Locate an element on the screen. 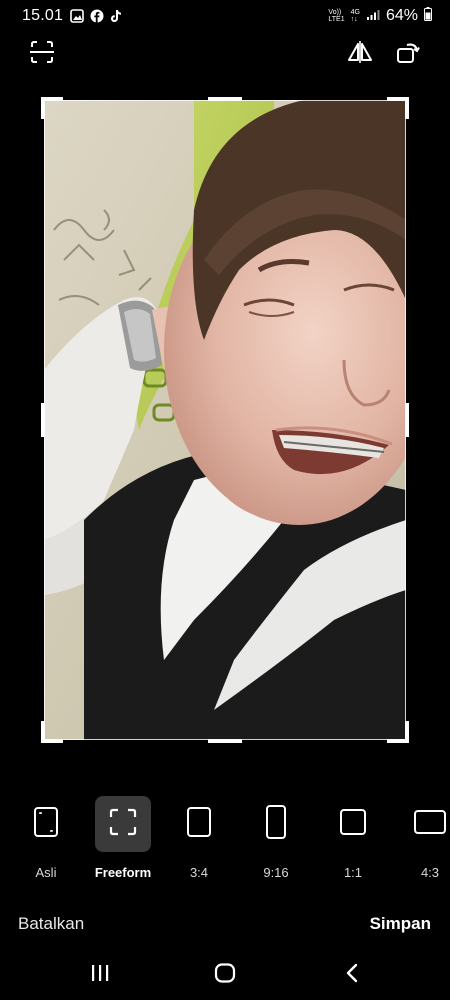 This screenshot has width=450, height=1000. recents-button is located at coordinates (100, 975).